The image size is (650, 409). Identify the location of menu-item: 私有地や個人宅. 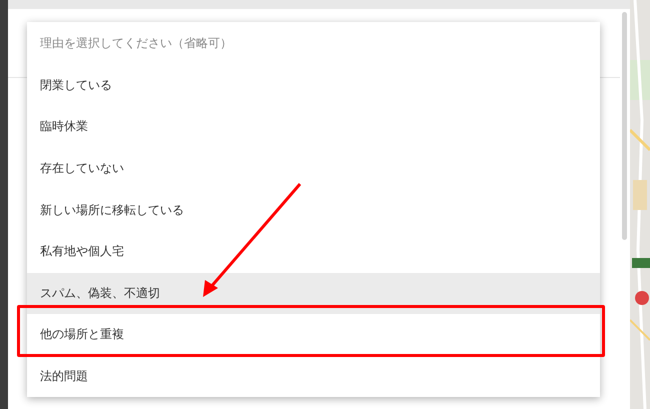
(313, 251).